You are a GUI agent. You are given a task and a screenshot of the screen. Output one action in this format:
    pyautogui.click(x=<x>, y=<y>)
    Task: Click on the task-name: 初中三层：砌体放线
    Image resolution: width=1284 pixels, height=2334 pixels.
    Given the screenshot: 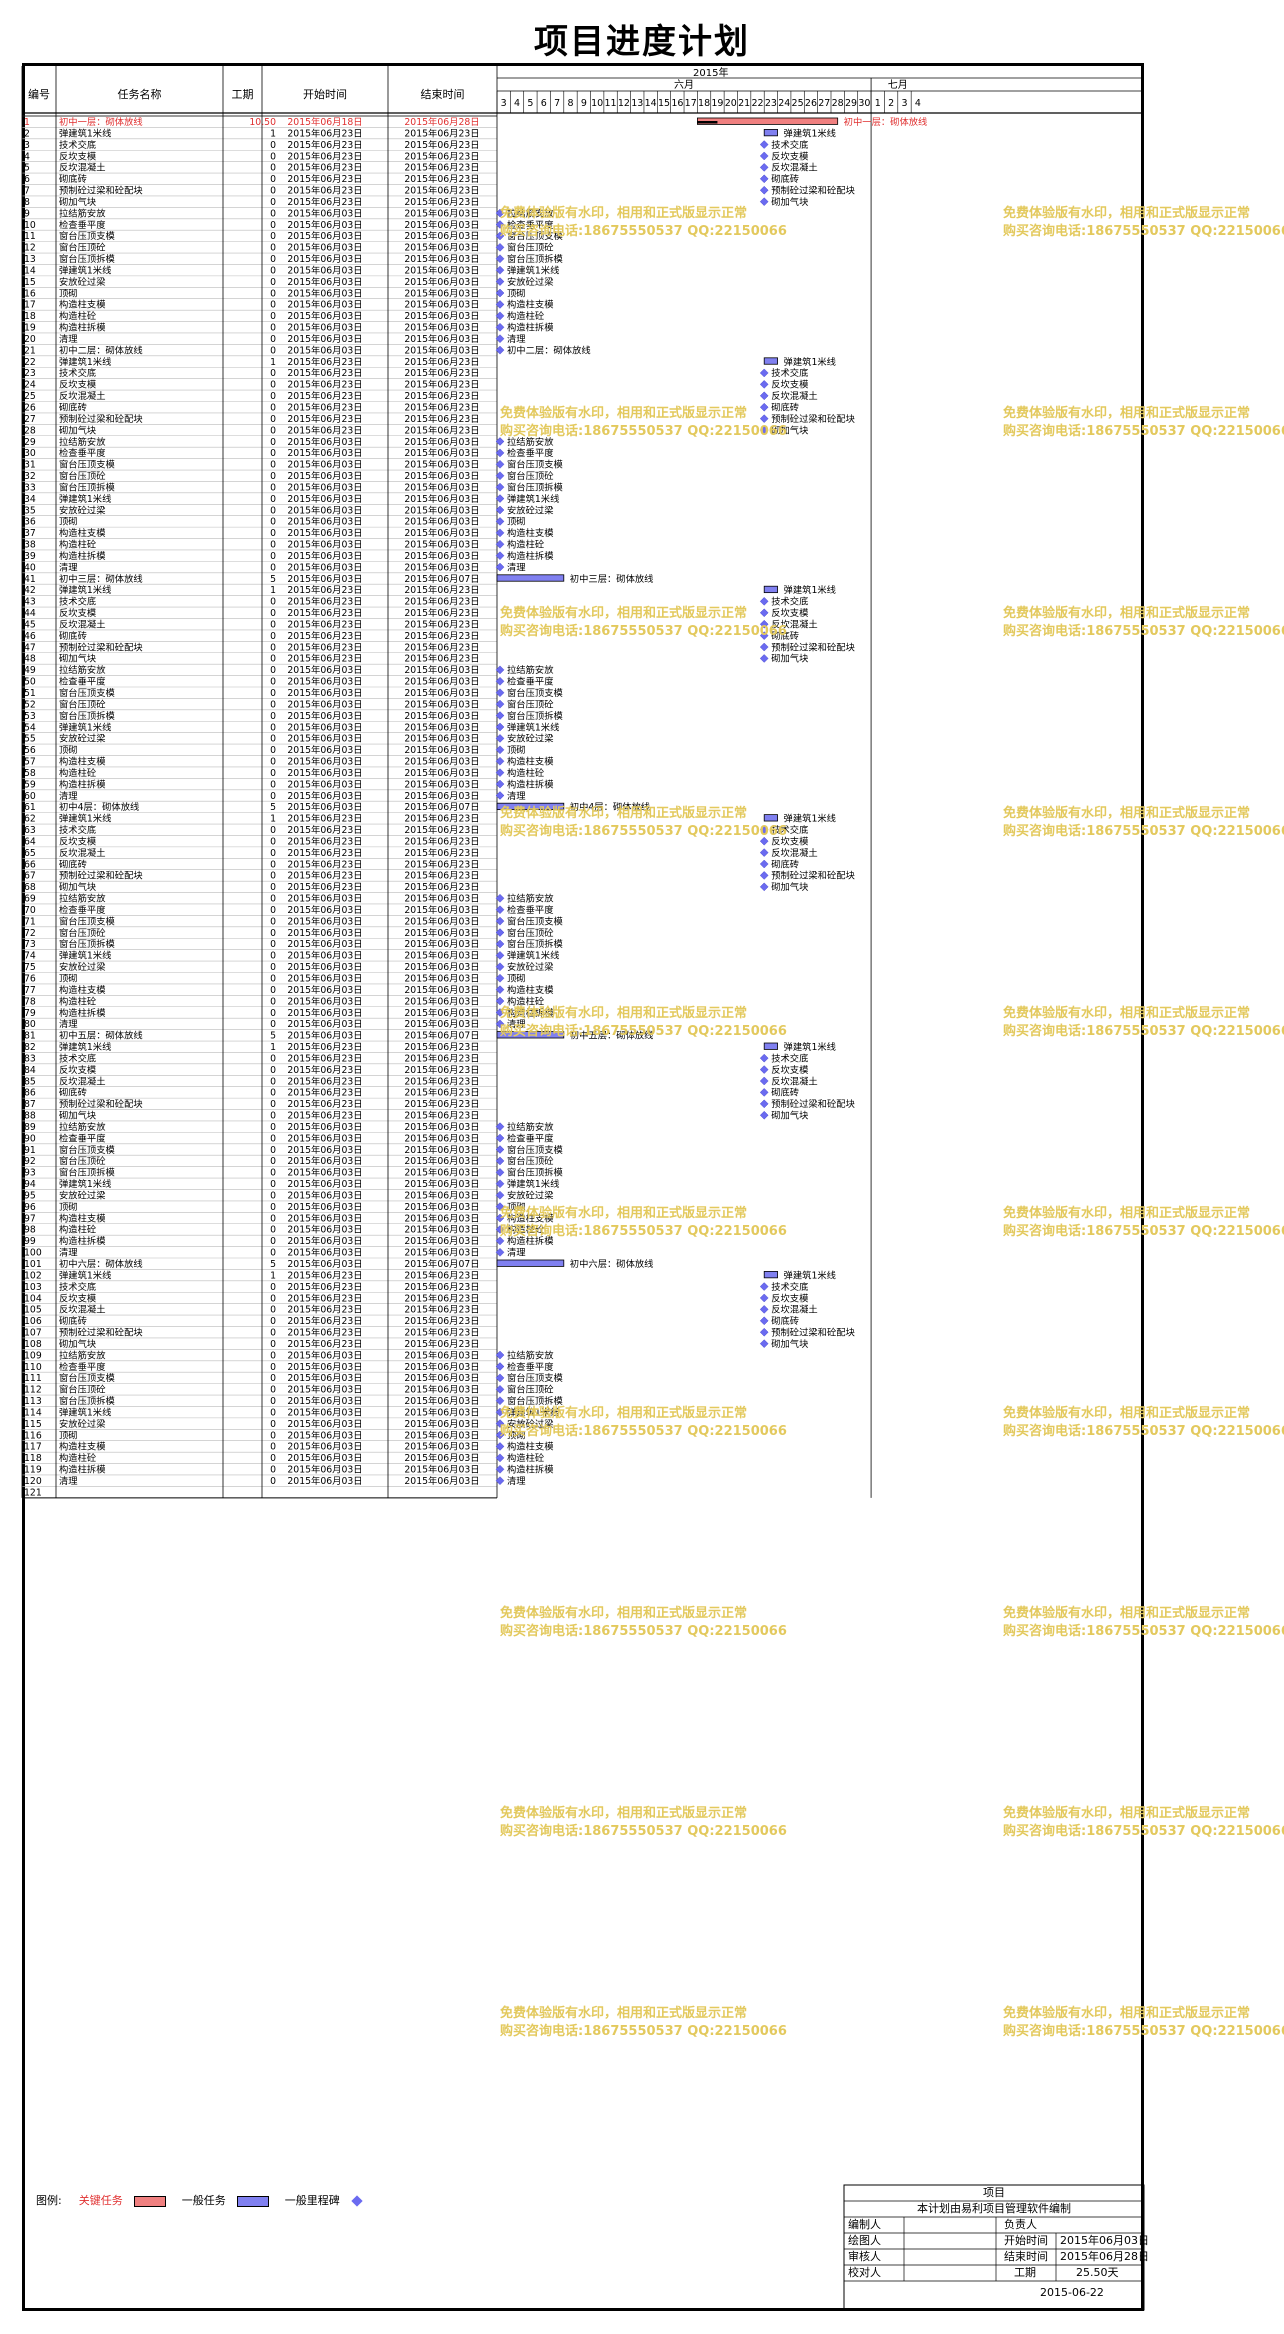 What is the action you would take?
    pyautogui.click(x=101, y=579)
    